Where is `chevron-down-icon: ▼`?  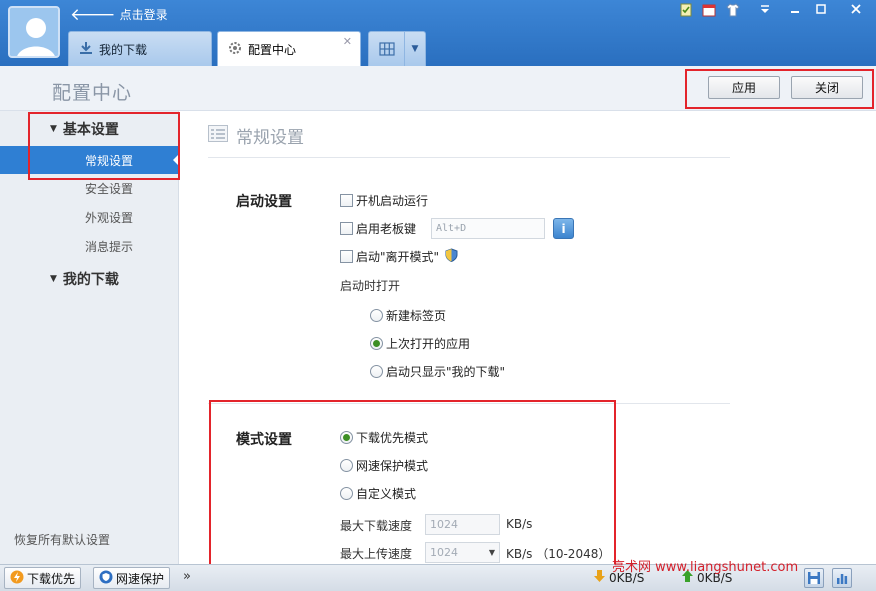
chevron-down-icon: ▼ is located at coordinates (415, 49).